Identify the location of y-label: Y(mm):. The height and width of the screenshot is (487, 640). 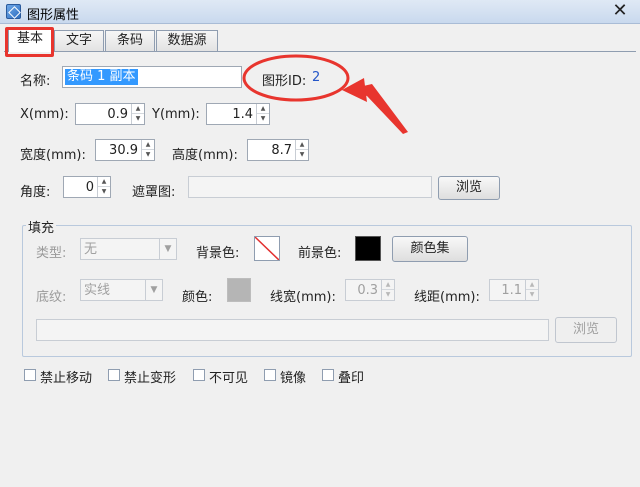
(176, 114).